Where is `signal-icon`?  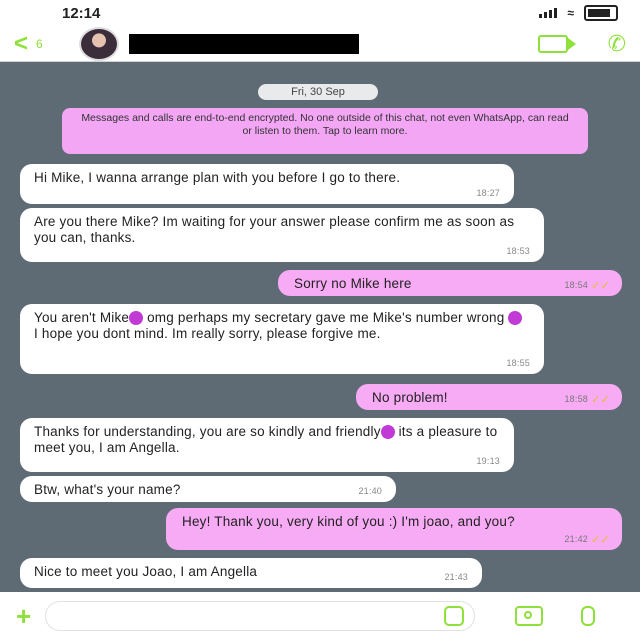 signal-icon is located at coordinates (548, 13).